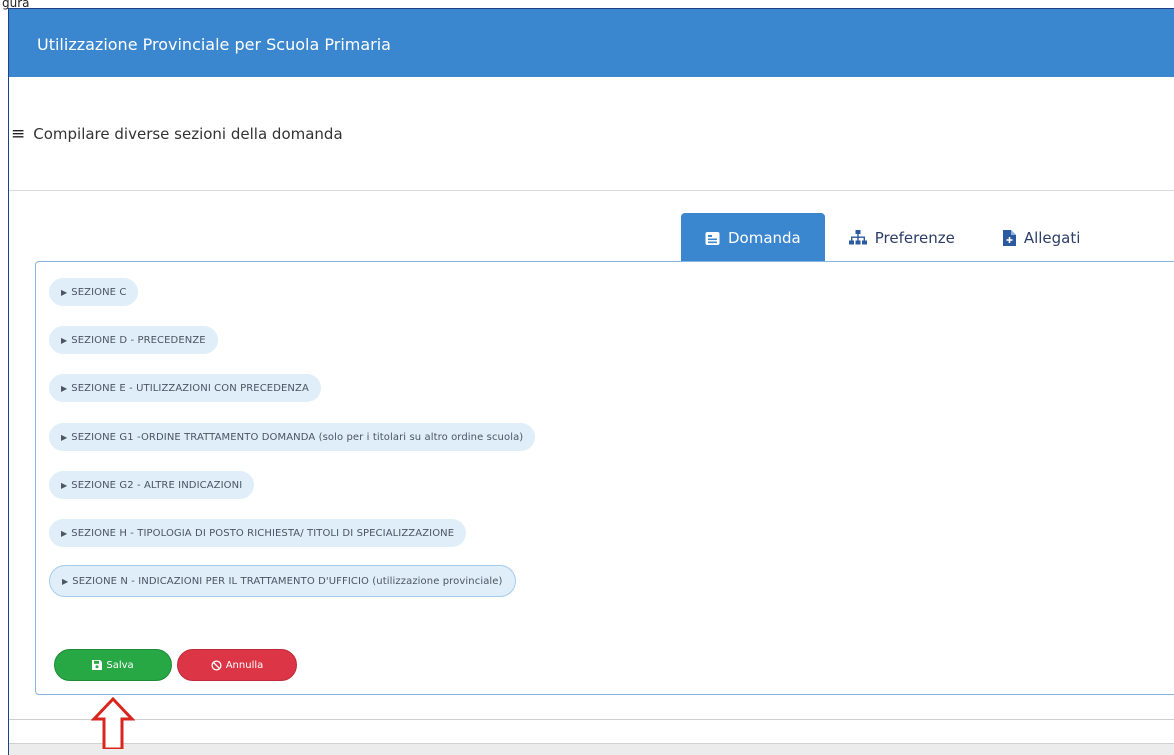 The image size is (1174, 755). Describe the element at coordinates (591, 749) in the screenshot. I see `footer-band` at that location.